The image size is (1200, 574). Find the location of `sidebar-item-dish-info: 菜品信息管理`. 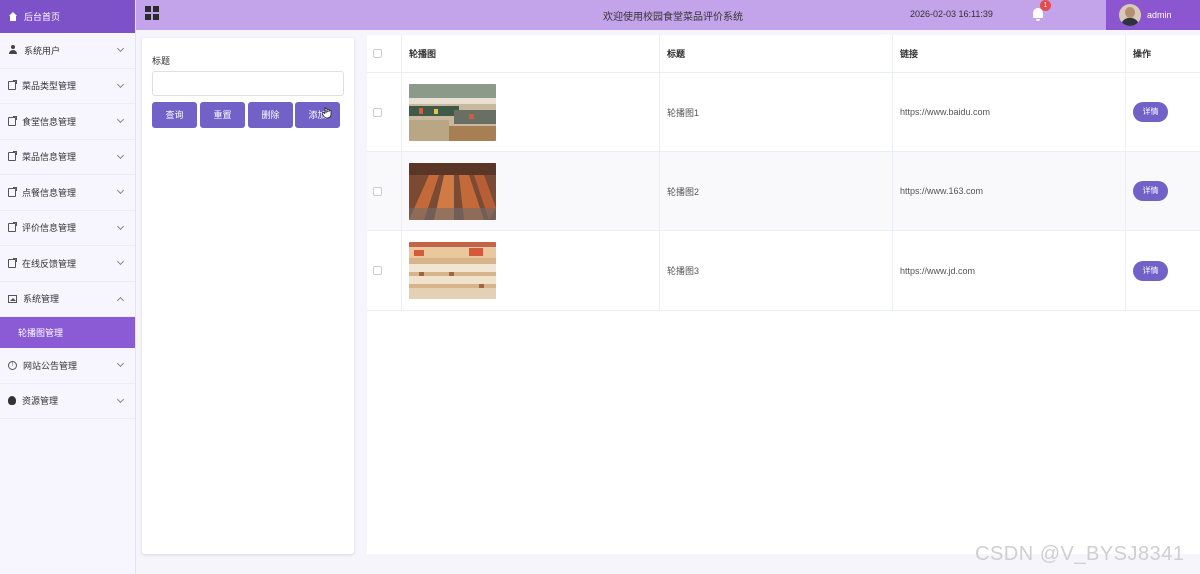

sidebar-item-dish-info: 菜品信息管理 is located at coordinates (67, 157).